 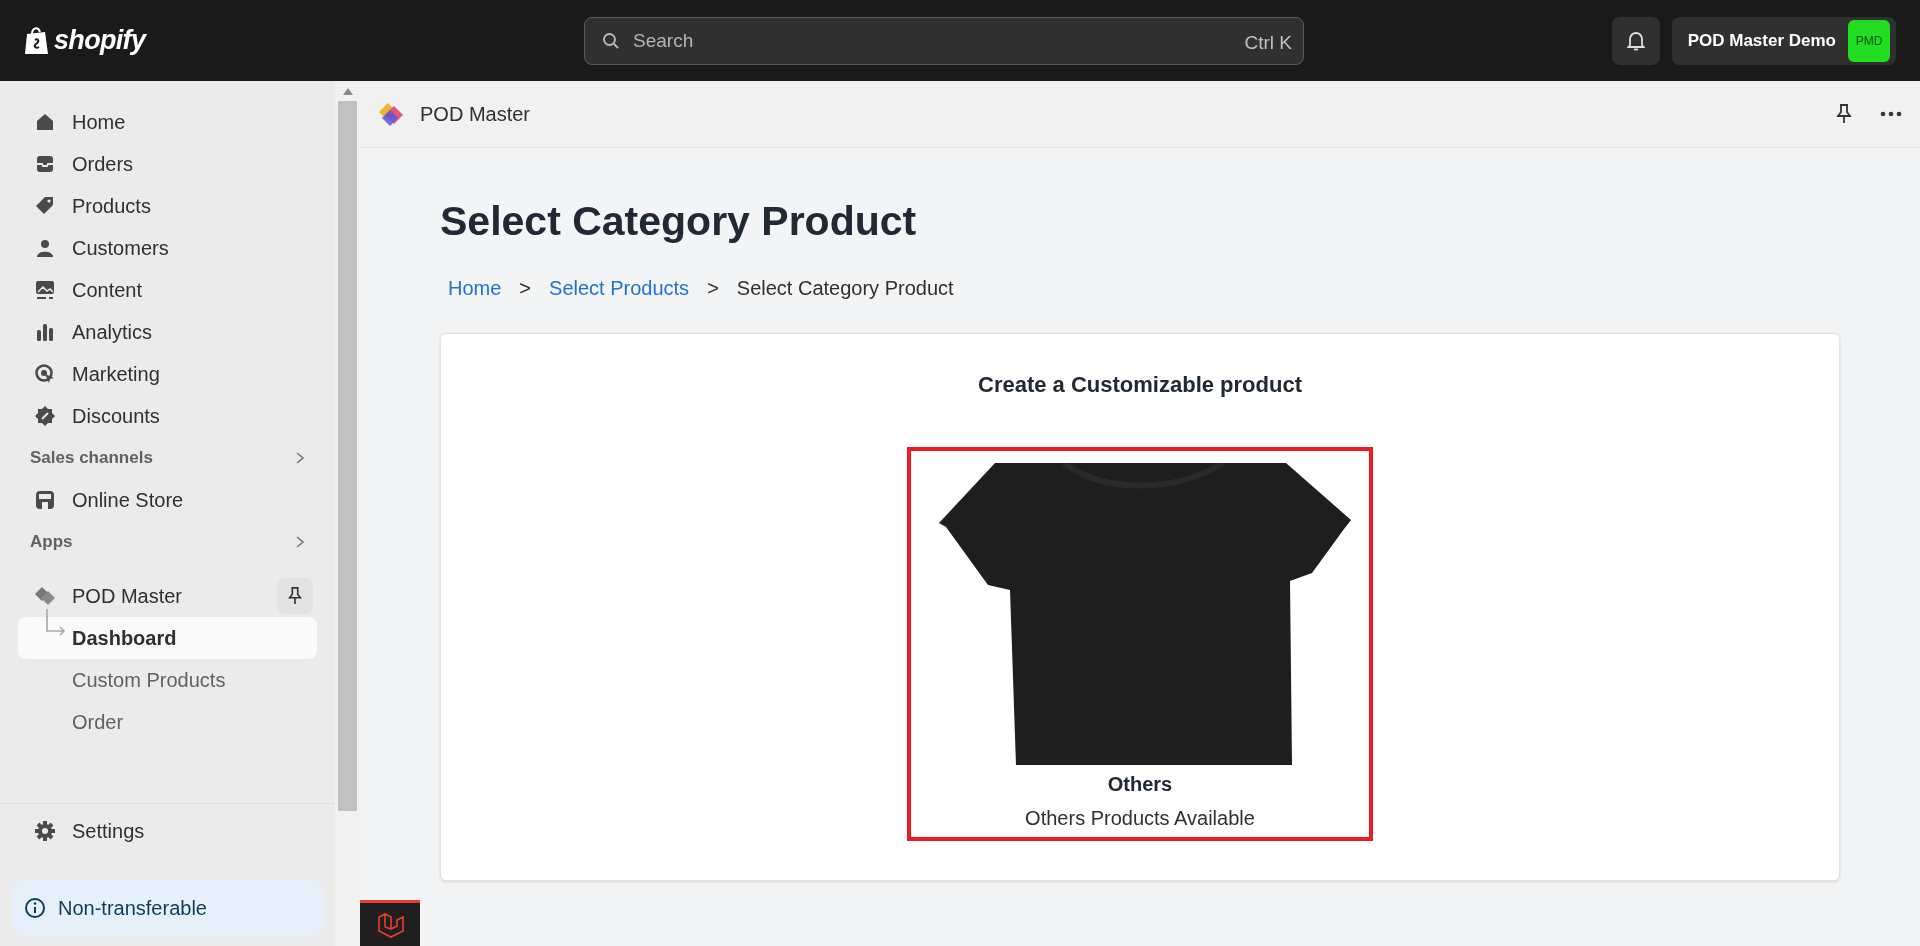 I want to click on shopping-bag-logo-icon, so click(x=37, y=40).